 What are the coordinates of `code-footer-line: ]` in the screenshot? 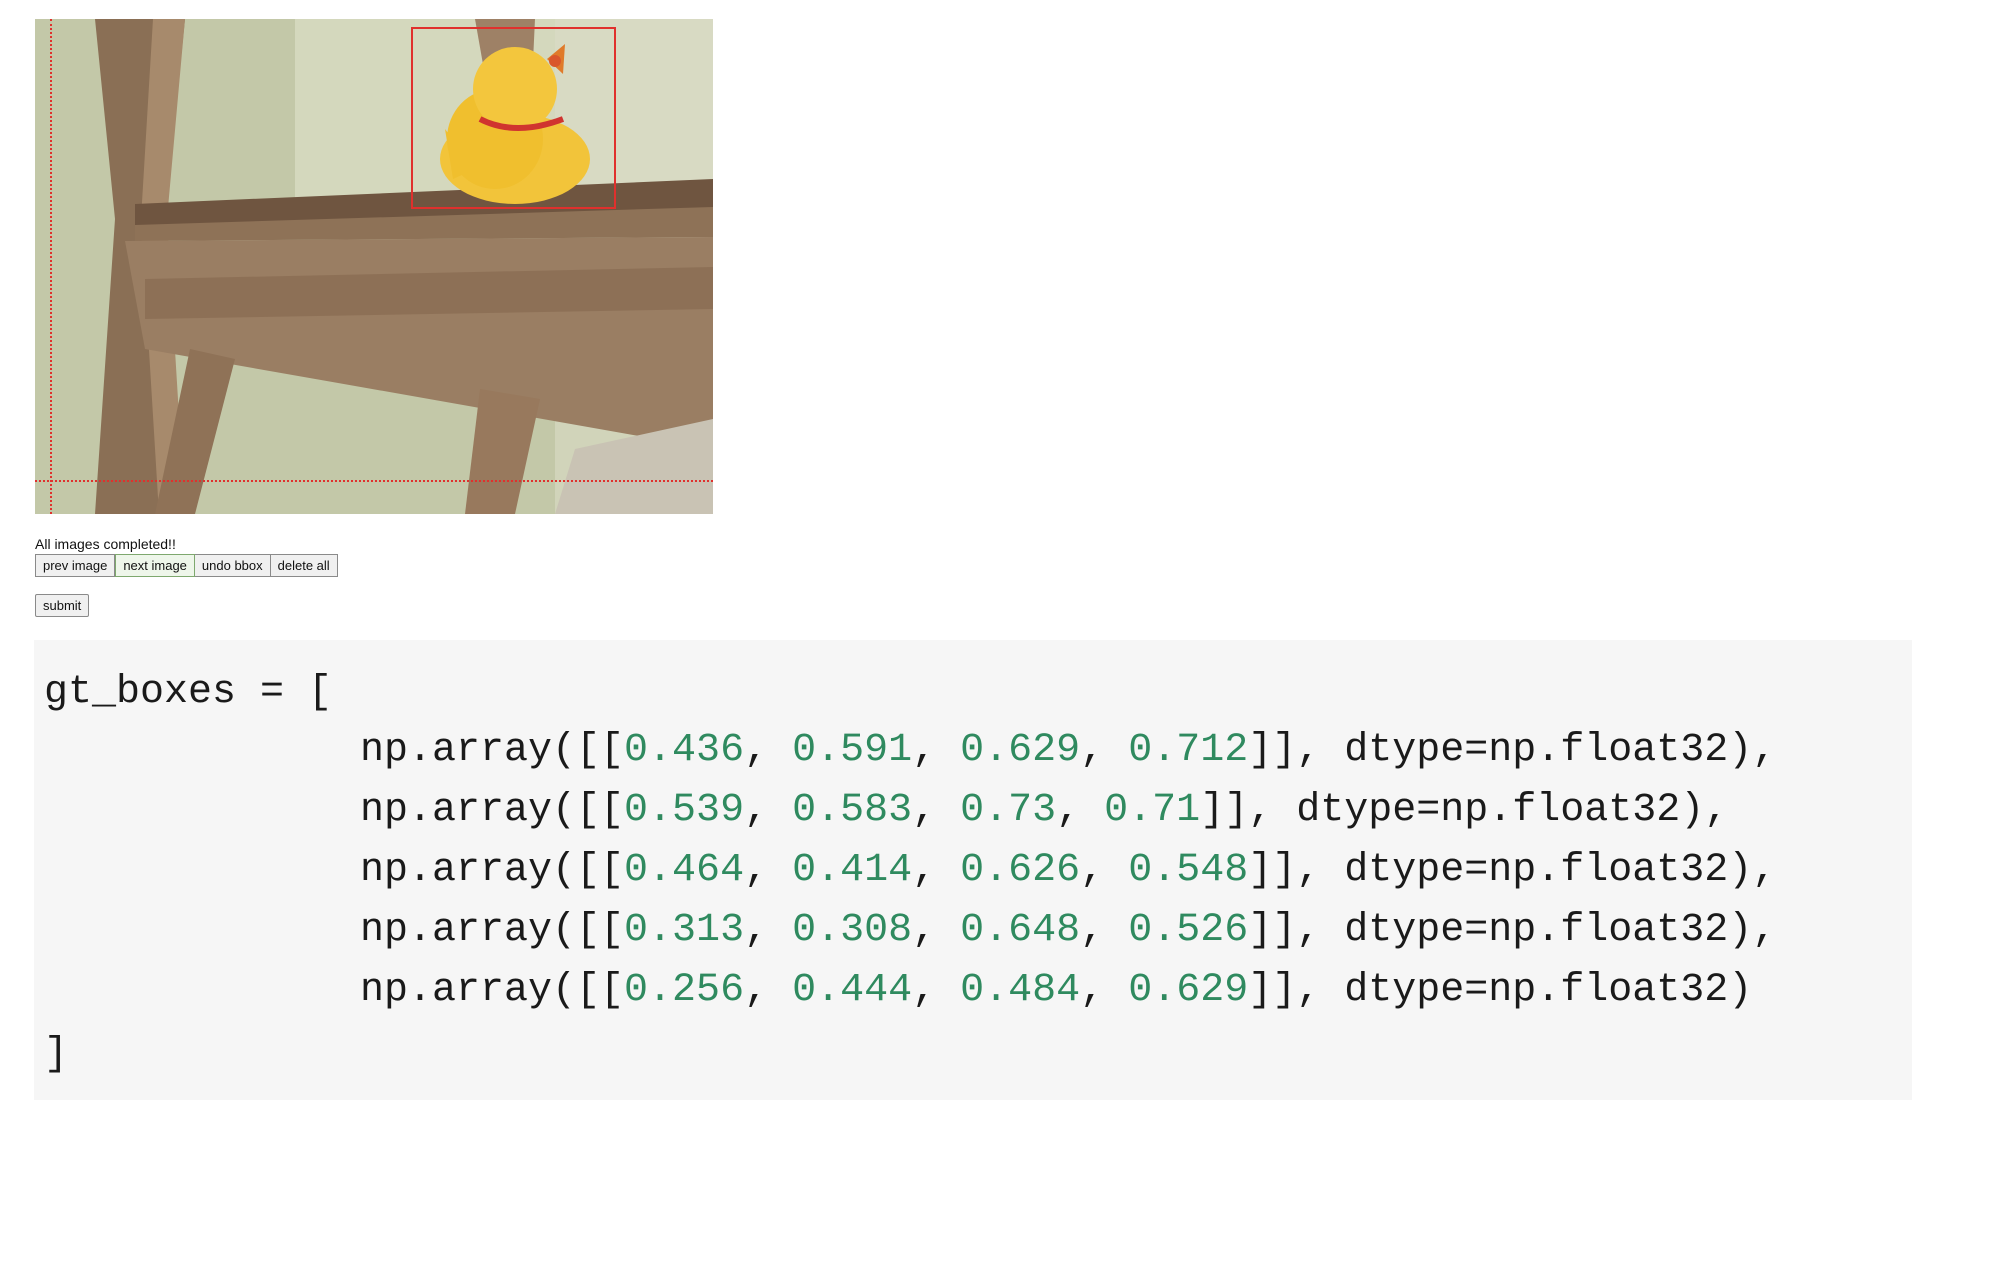 It's located at (56, 1054).